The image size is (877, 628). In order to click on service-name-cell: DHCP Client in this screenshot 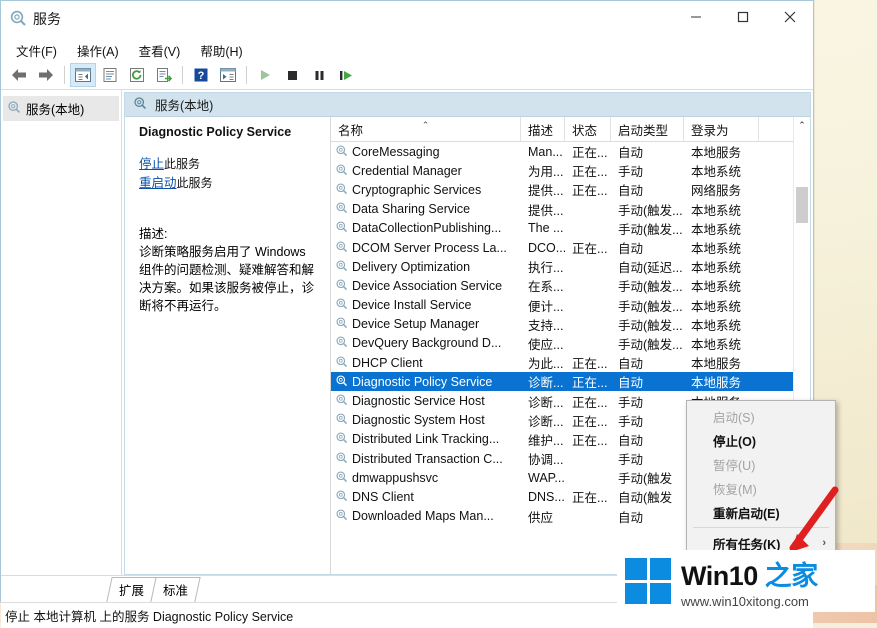, I will do `click(426, 363)`.